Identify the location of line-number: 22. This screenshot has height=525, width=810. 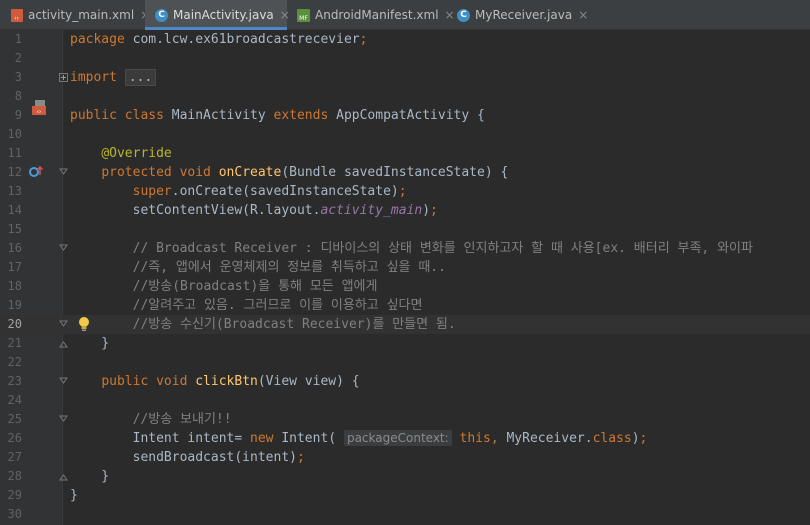
(14, 362).